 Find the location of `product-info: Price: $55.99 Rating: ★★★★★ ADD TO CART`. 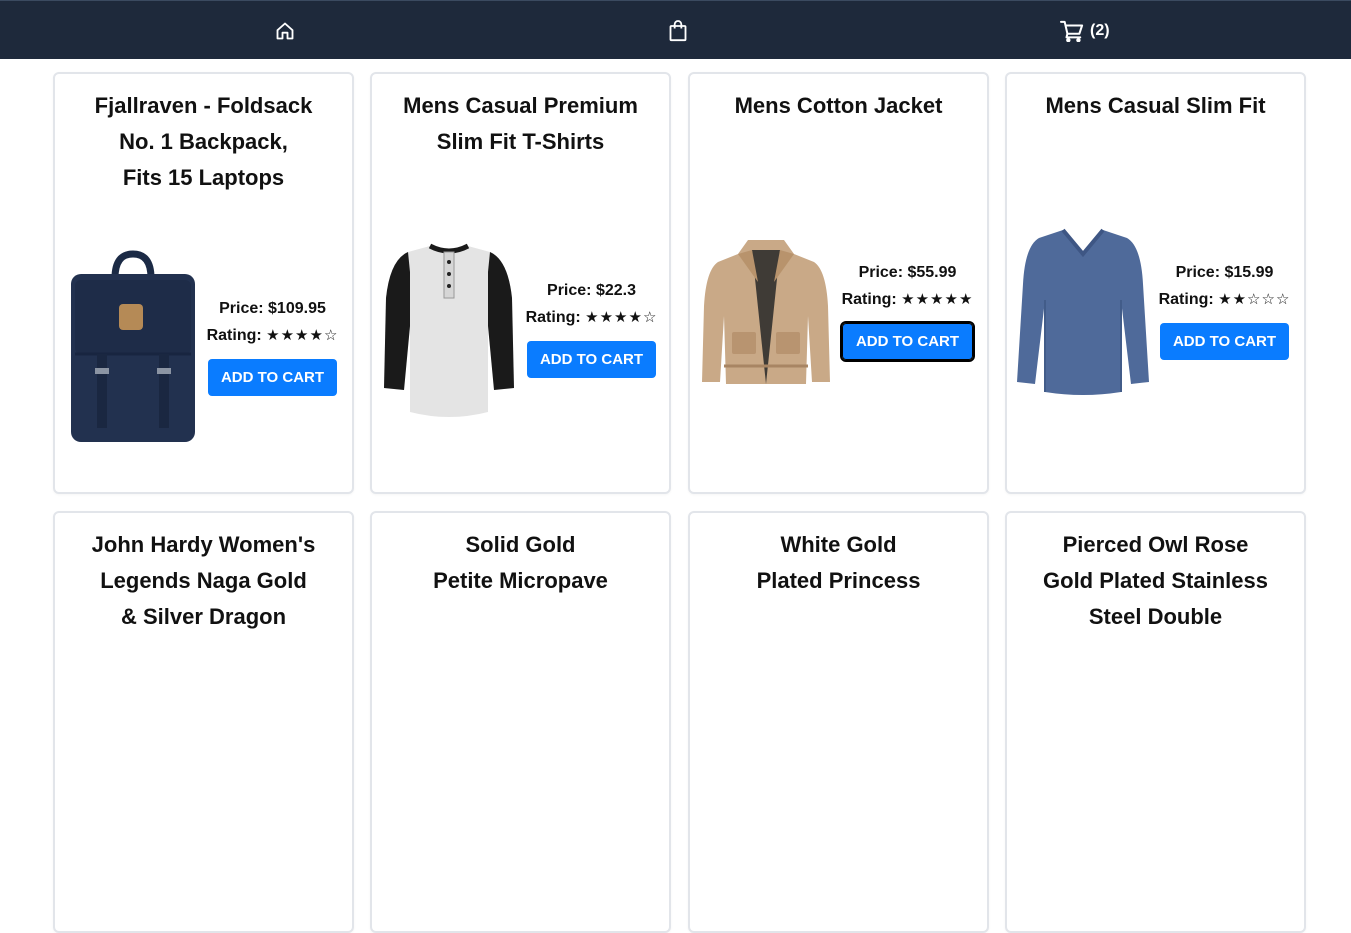

product-info: Price: $55.99 Rating: ★★★★★ ADD TO CART is located at coordinates (907, 311).